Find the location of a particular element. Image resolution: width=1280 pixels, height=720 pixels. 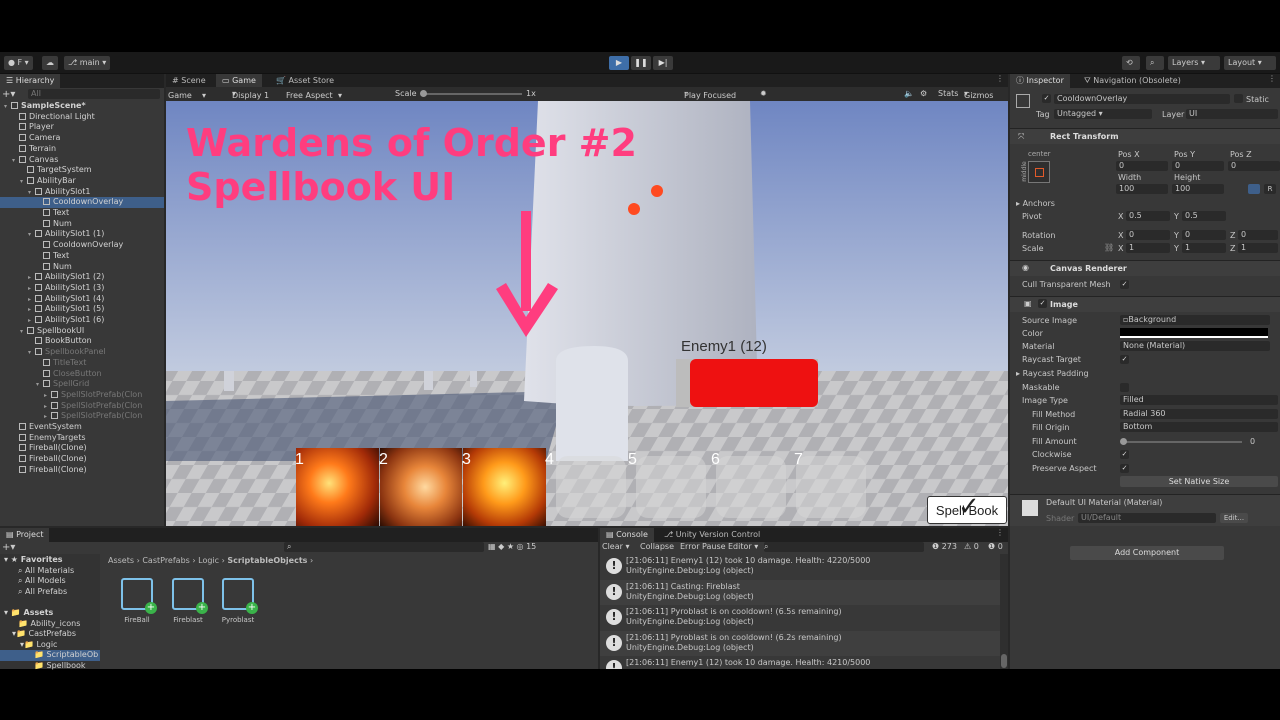

maskable-checkbox is located at coordinates (1124, 387).